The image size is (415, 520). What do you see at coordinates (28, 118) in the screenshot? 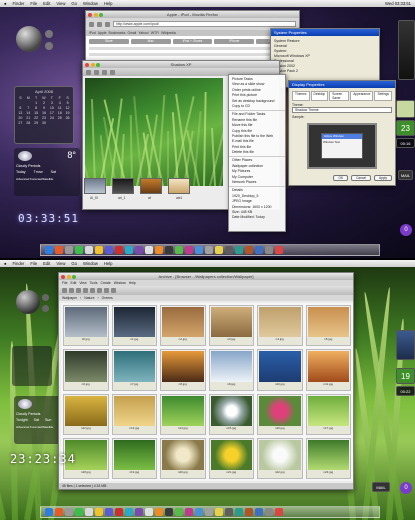
I see `calendar-day: 21` at bounding box center [28, 118].